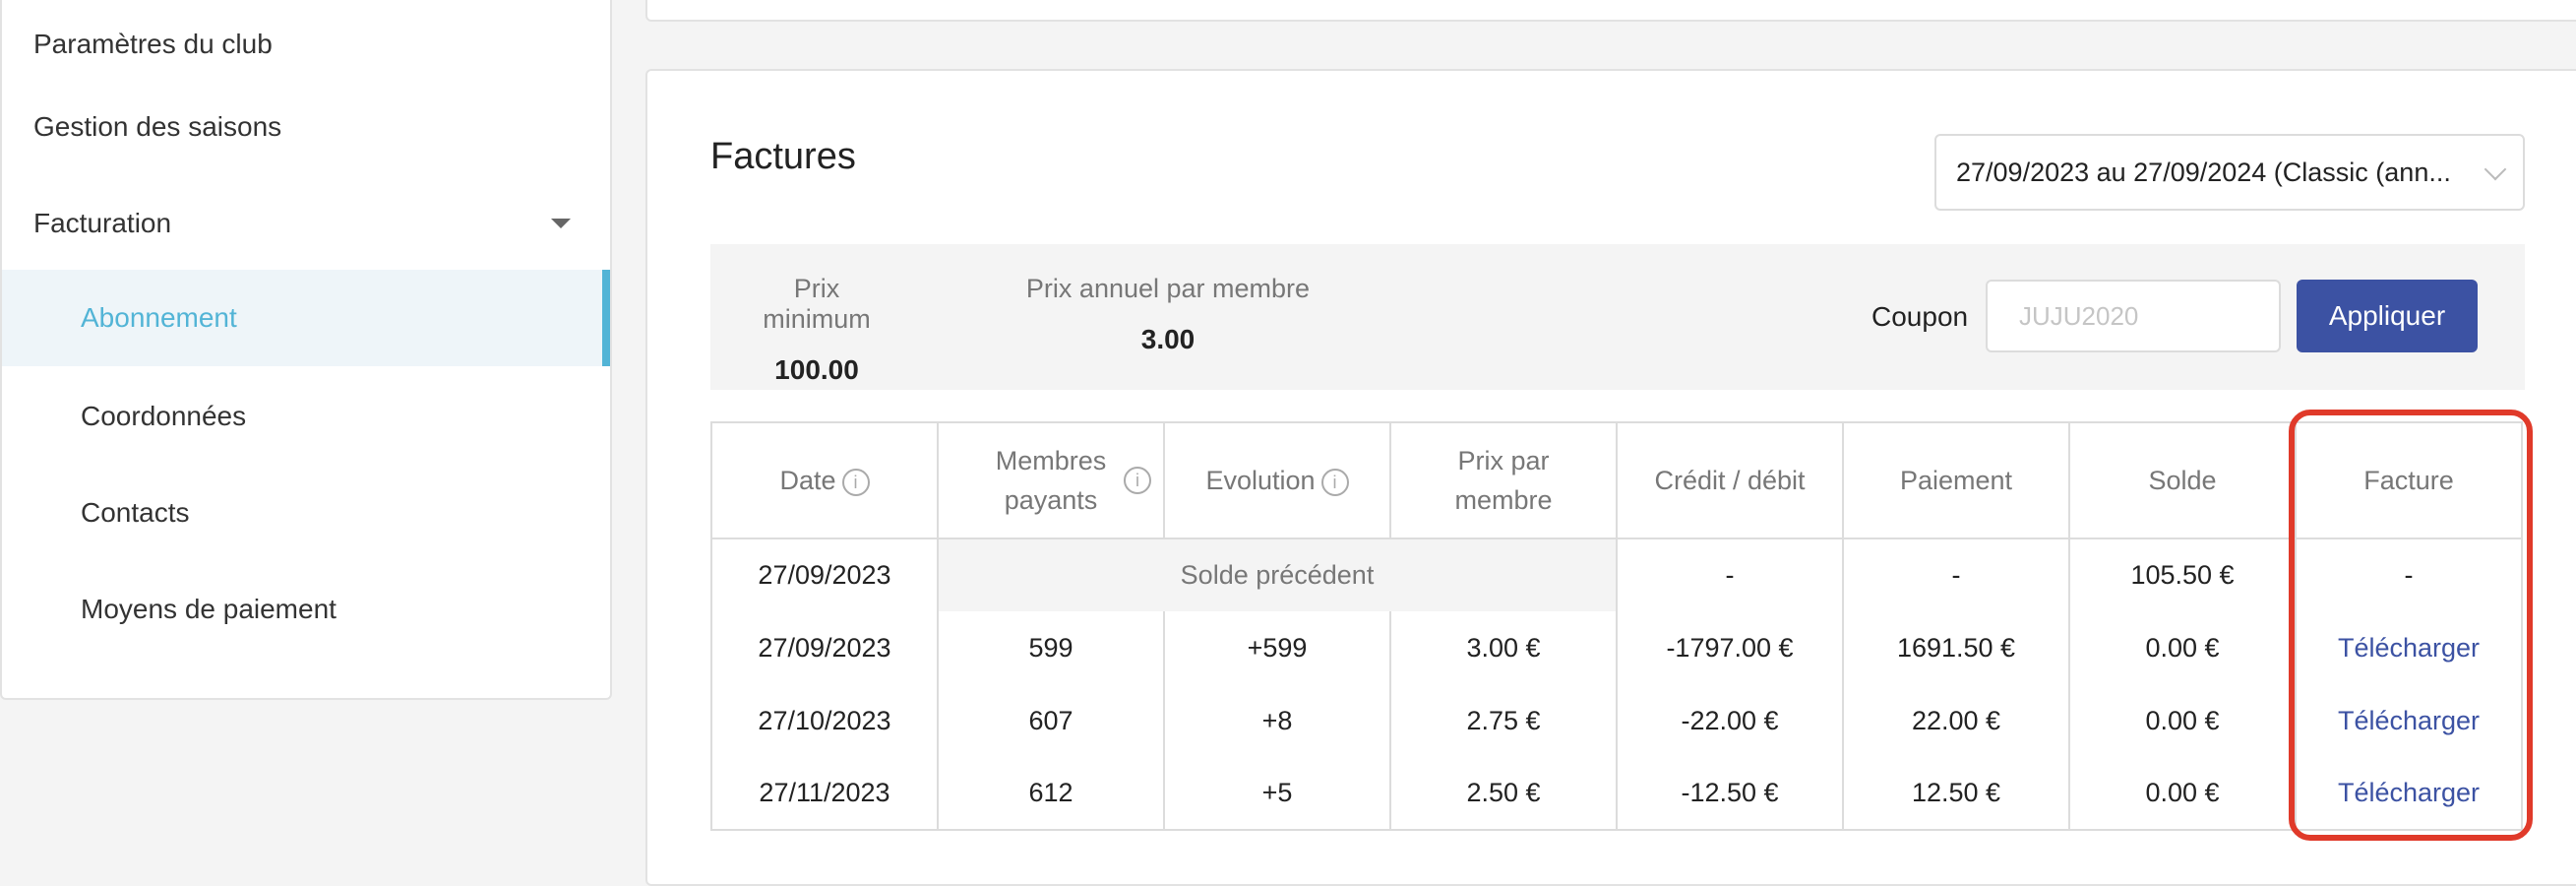  What do you see at coordinates (1051, 500) in the screenshot?
I see `column-header-label: payants` at bounding box center [1051, 500].